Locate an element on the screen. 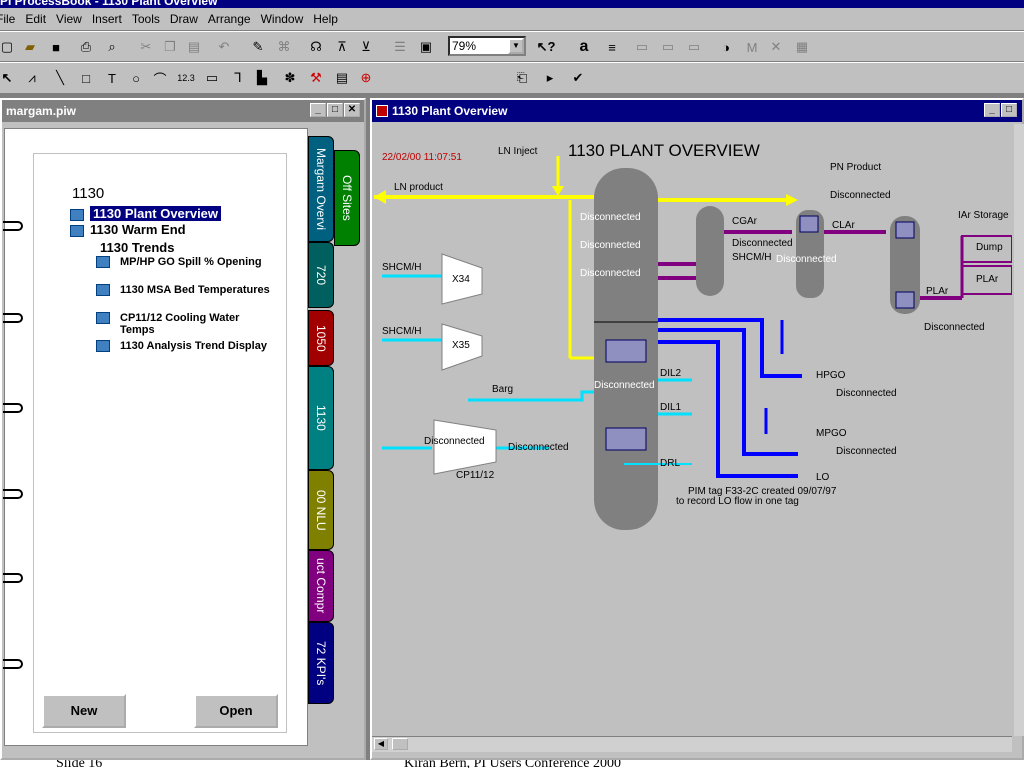 This screenshot has width=1024, height=768. lo-label: LO is located at coordinates (823, 477).